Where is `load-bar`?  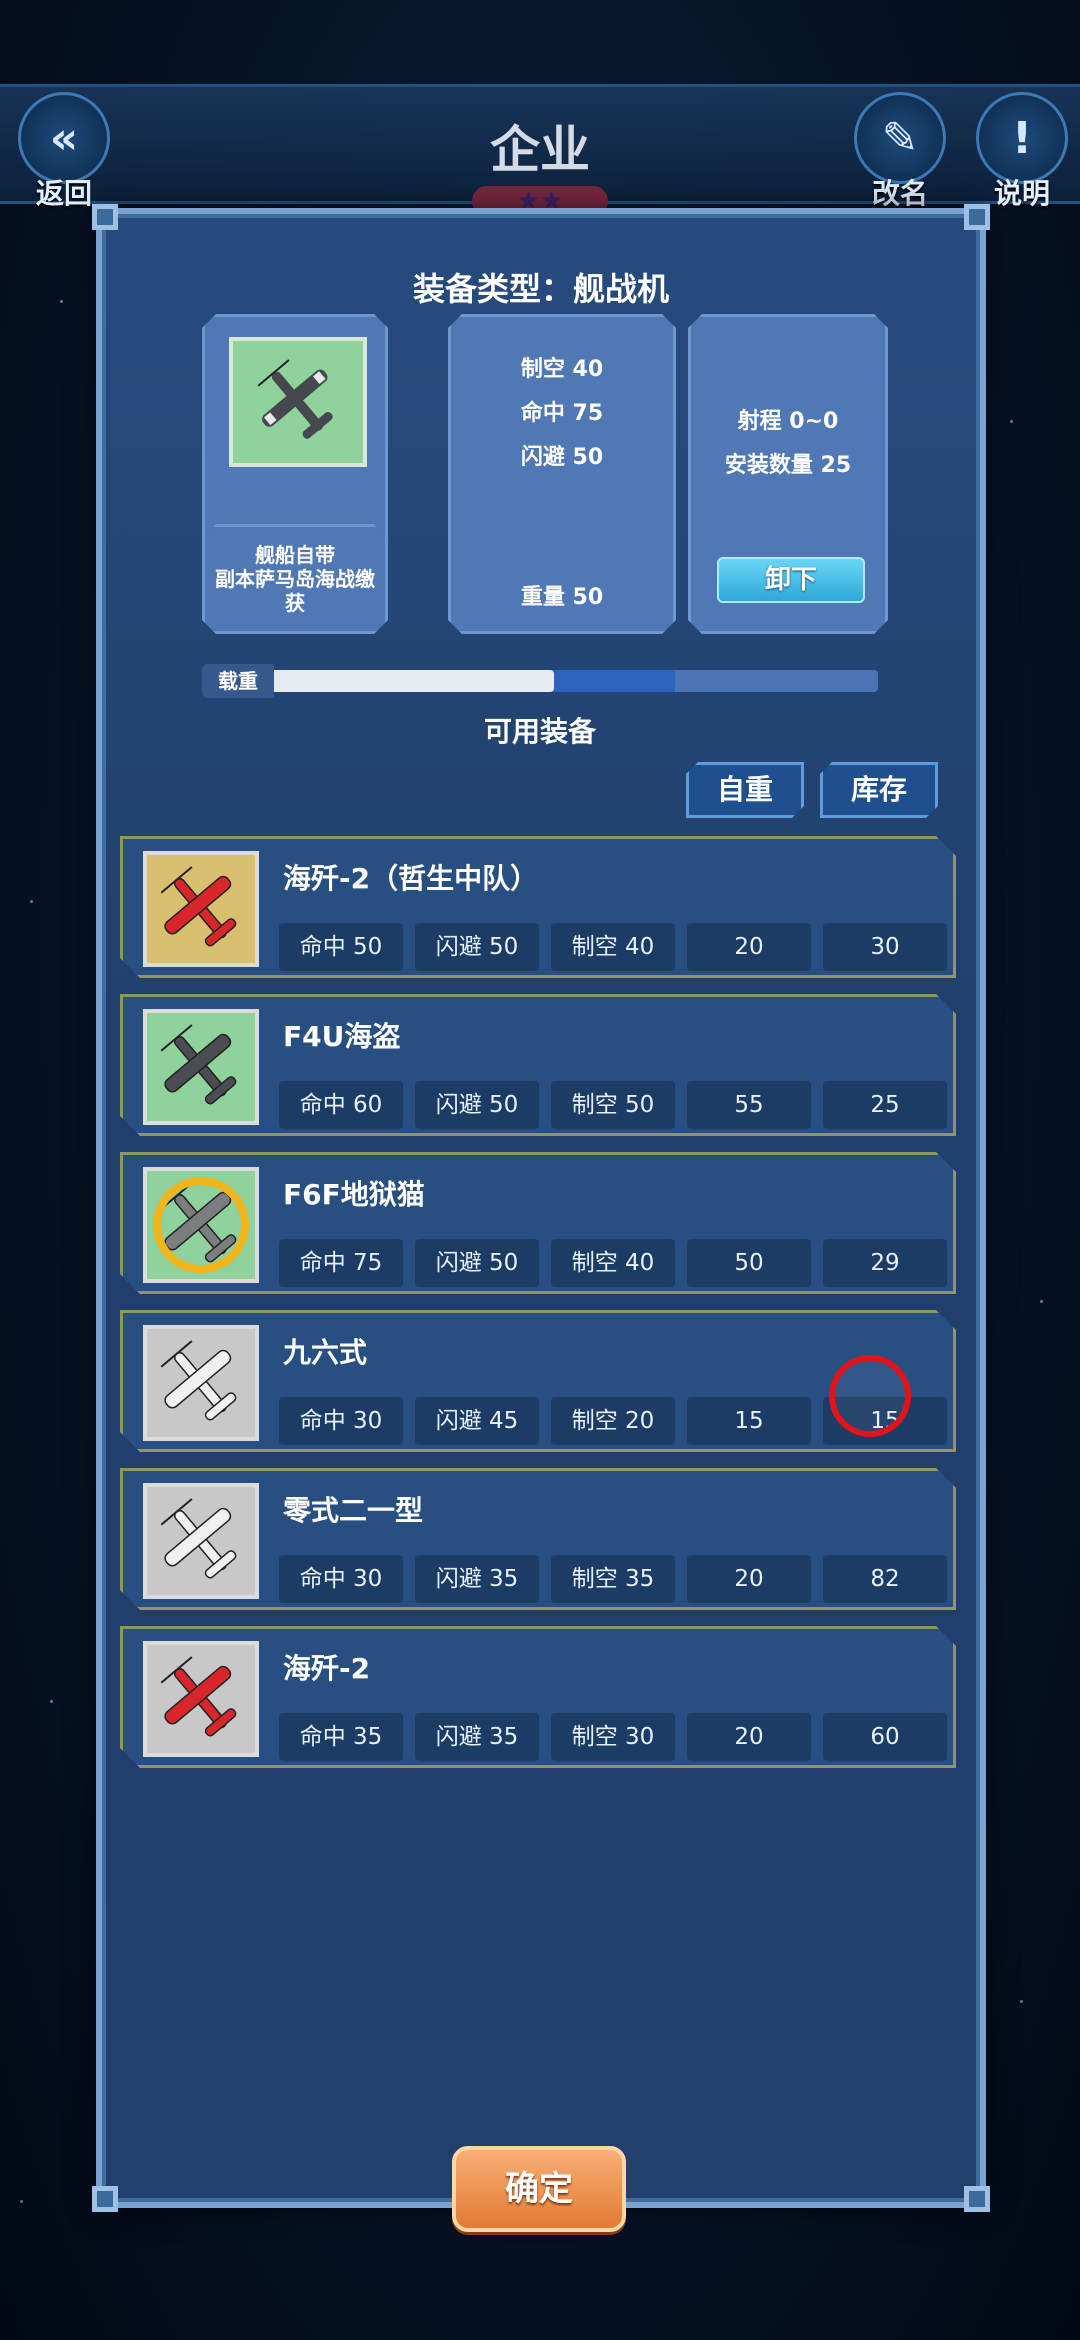 load-bar is located at coordinates (540, 681).